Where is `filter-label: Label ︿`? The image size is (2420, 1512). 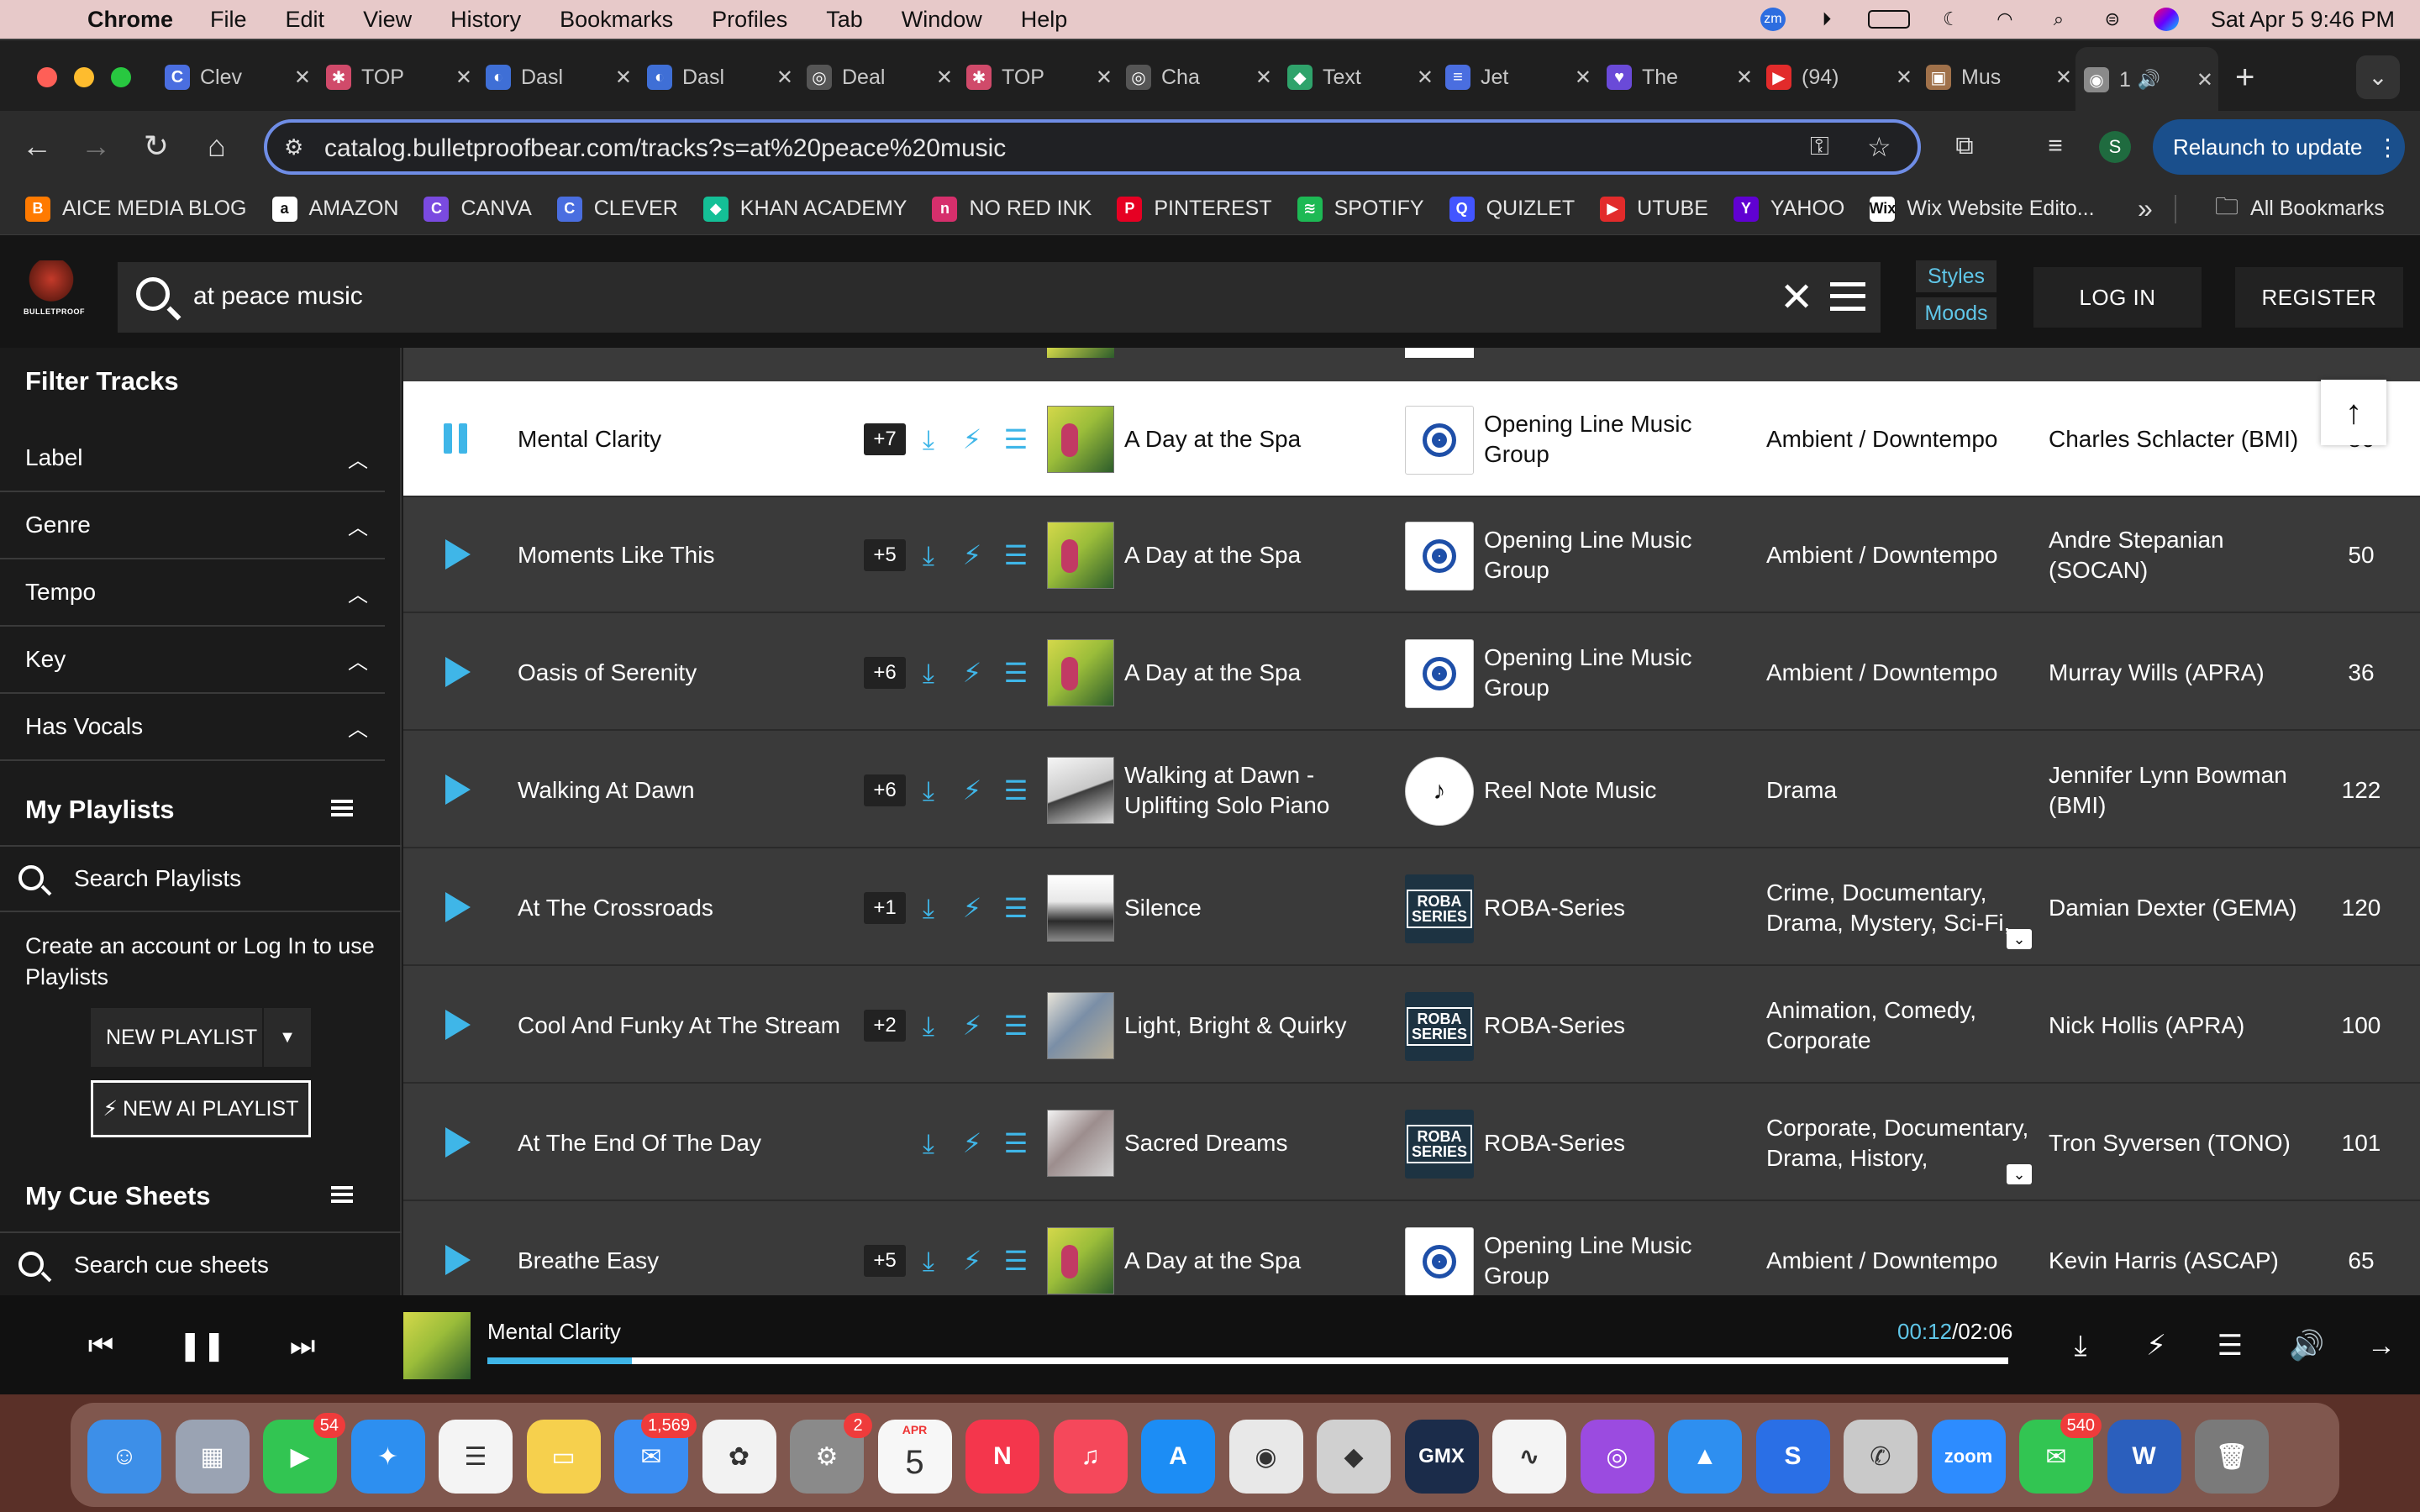 filter-label: Label ︿ is located at coordinates (192, 458).